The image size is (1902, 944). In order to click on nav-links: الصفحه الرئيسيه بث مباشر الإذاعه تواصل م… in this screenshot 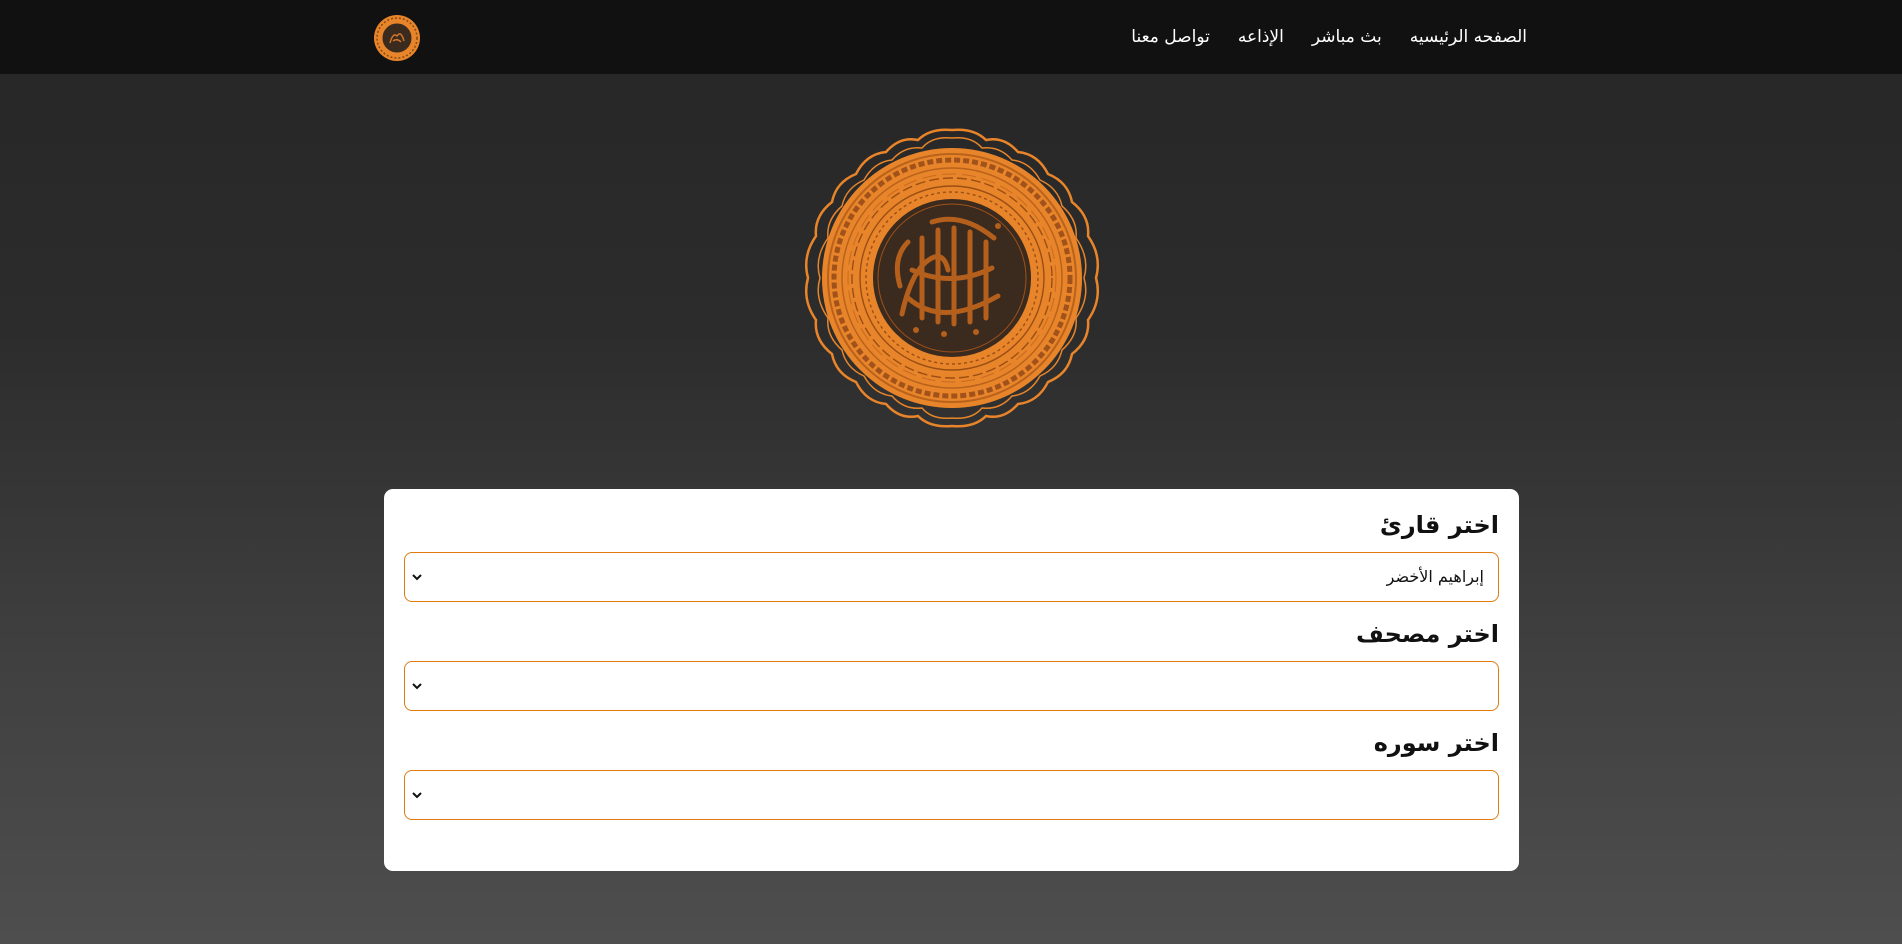, I will do `click(1329, 37)`.